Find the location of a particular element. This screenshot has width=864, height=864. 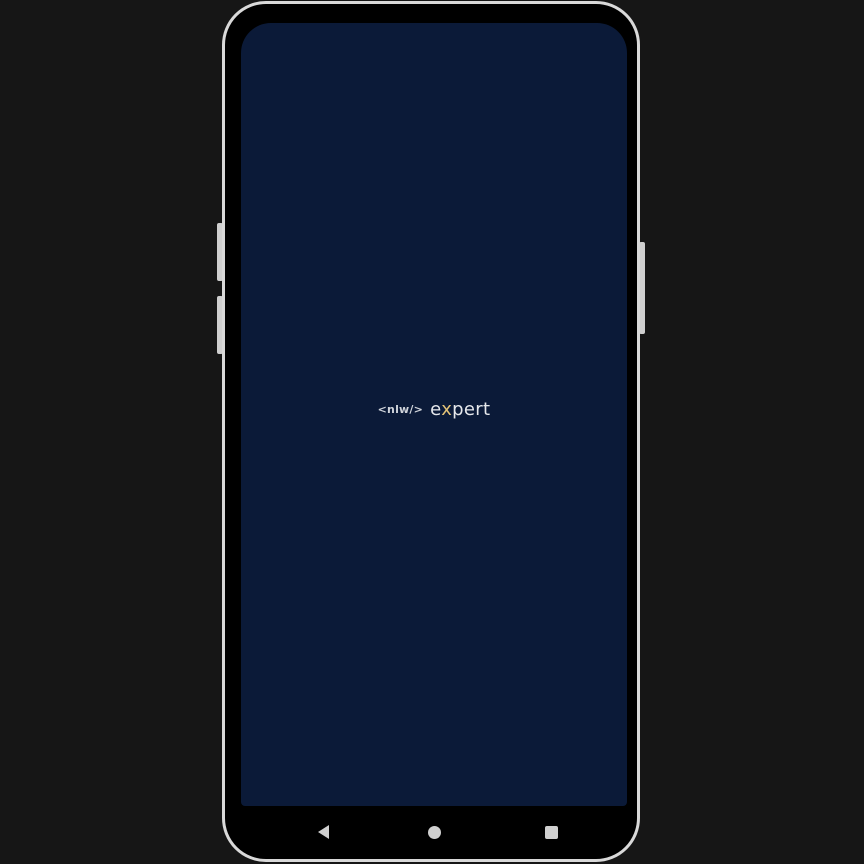

back-button is located at coordinates (323, 832).